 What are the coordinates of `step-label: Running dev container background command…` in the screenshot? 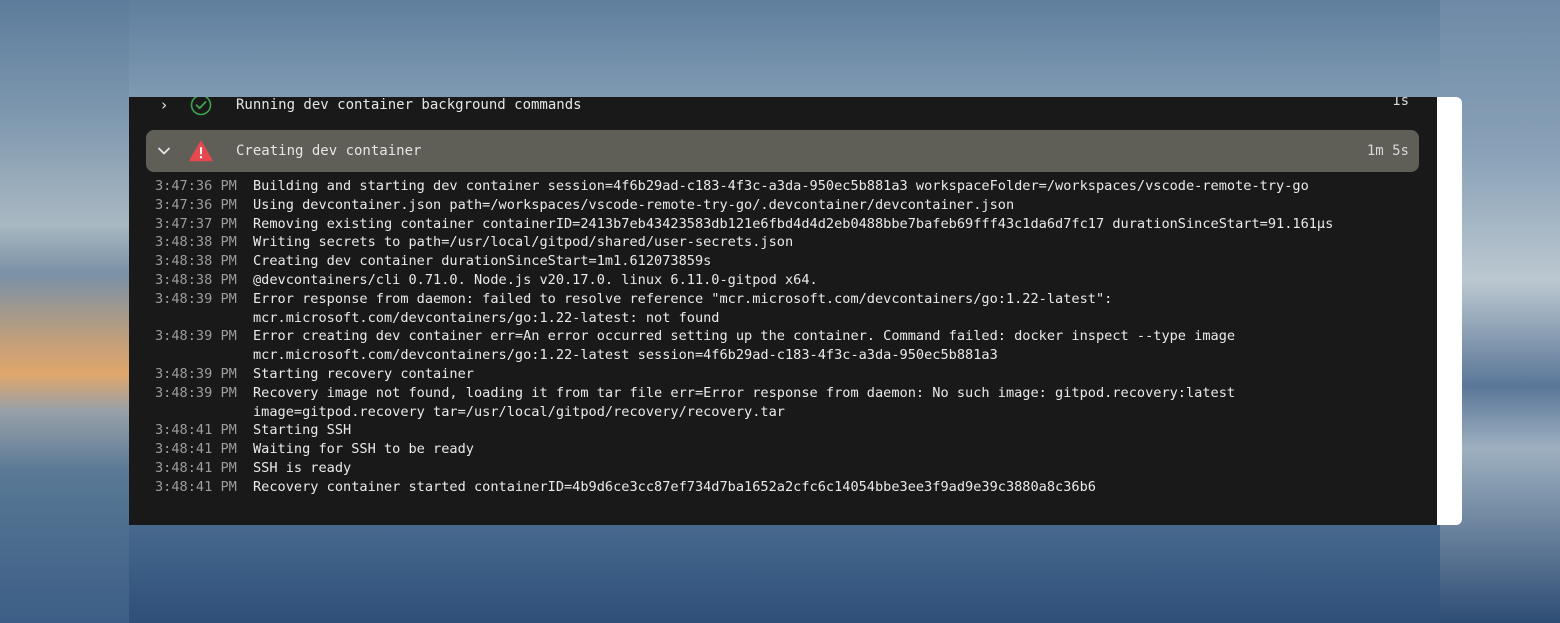 It's located at (409, 105).